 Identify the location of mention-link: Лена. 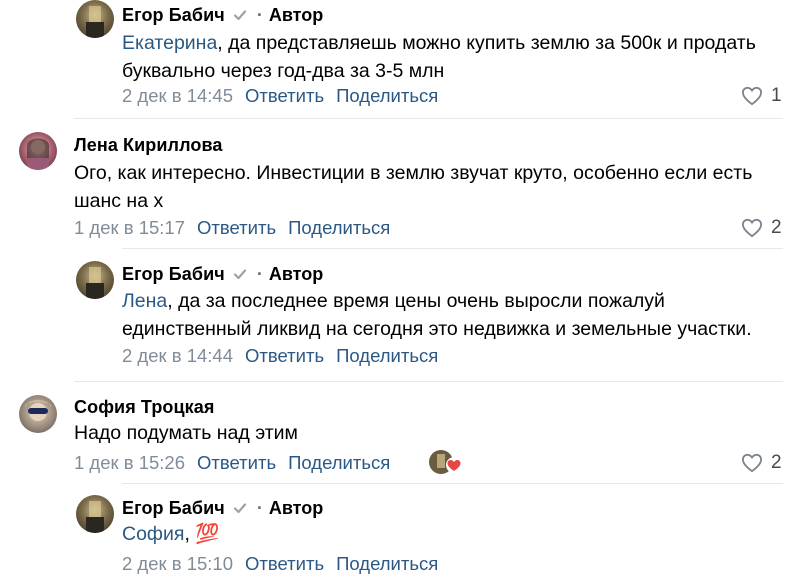
(144, 301).